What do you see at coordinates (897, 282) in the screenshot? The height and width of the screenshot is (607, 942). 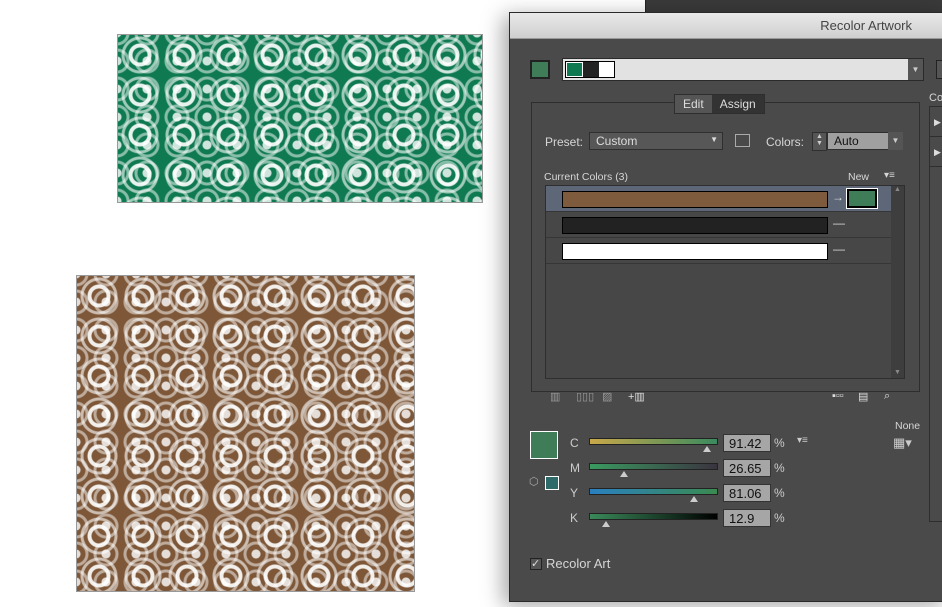 I see `list-scrollbar: ▲ ▼` at bounding box center [897, 282].